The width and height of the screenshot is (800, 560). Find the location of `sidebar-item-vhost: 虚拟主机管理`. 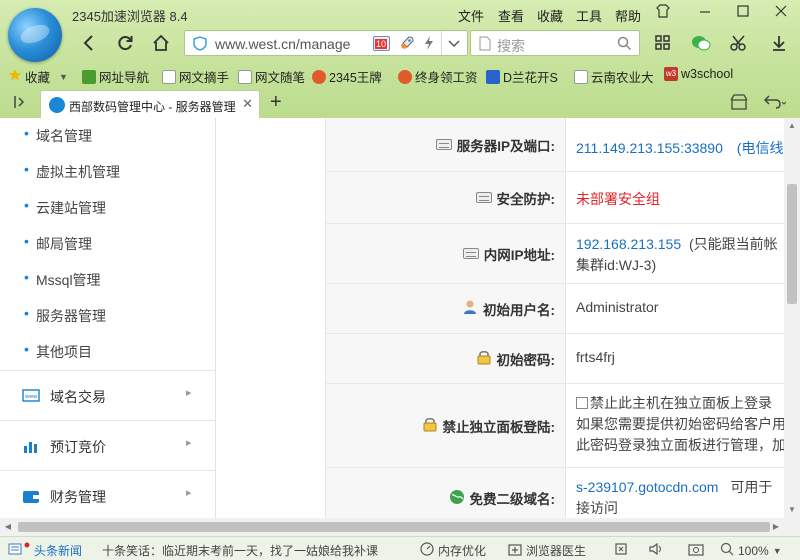

sidebar-item-vhost: 虚拟主机管理 is located at coordinates (72, 171).